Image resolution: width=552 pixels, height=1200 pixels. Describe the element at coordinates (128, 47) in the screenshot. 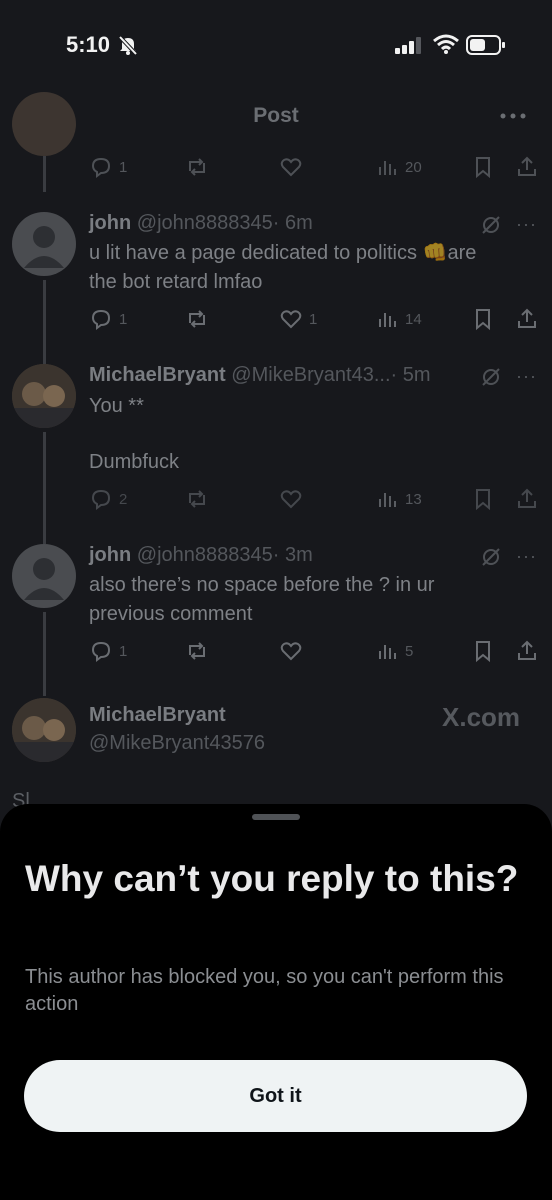

I see `silent-bell-icon` at that location.